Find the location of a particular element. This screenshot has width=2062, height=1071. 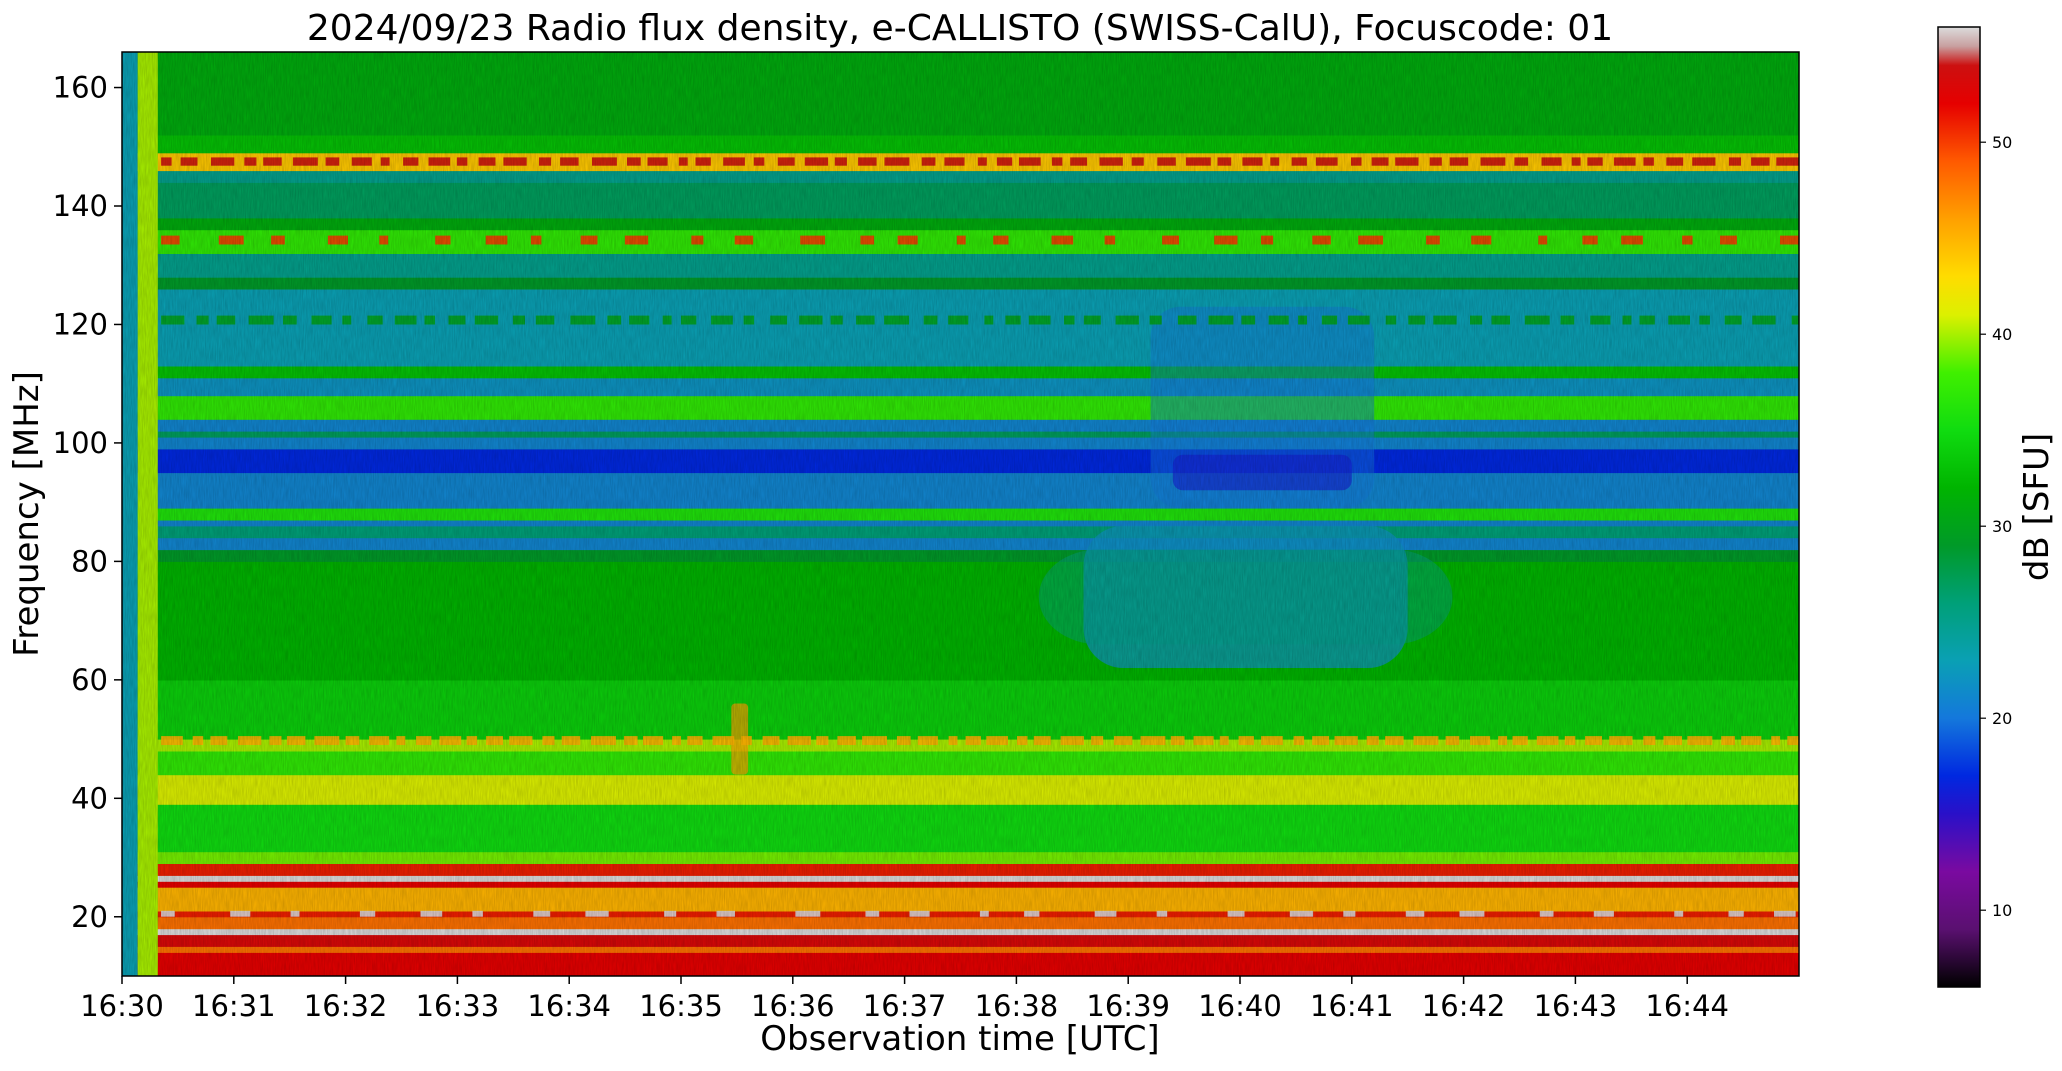

x-tick-label: 16:30 is located at coordinates (122, 1006).